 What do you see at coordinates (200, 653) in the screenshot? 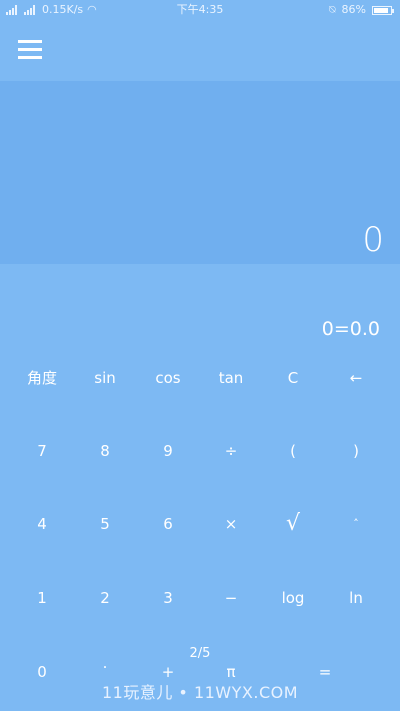
I see `page-indicator: 2/5` at bounding box center [200, 653].